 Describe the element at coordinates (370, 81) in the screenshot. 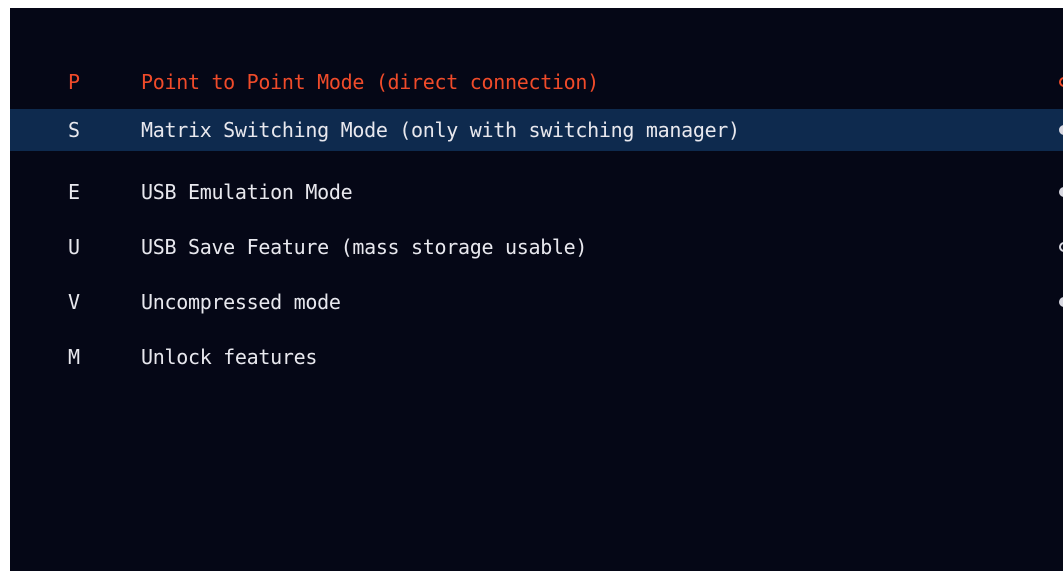

I see `menu-item-label: Point to Point Mode (direct connection)` at that location.